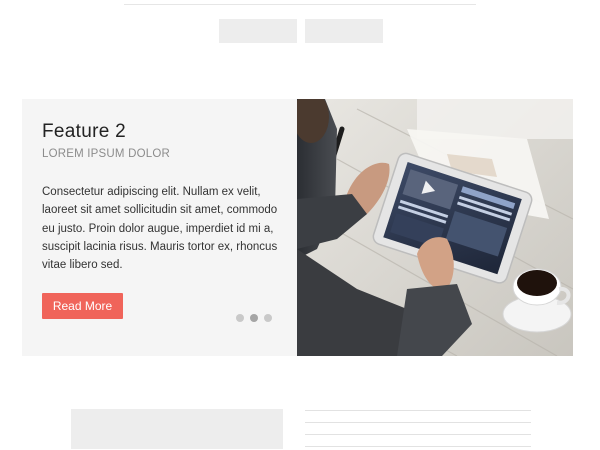 The height and width of the screenshot is (450, 600). I want to click on feature-title: Feature 2, so click(84, 131).